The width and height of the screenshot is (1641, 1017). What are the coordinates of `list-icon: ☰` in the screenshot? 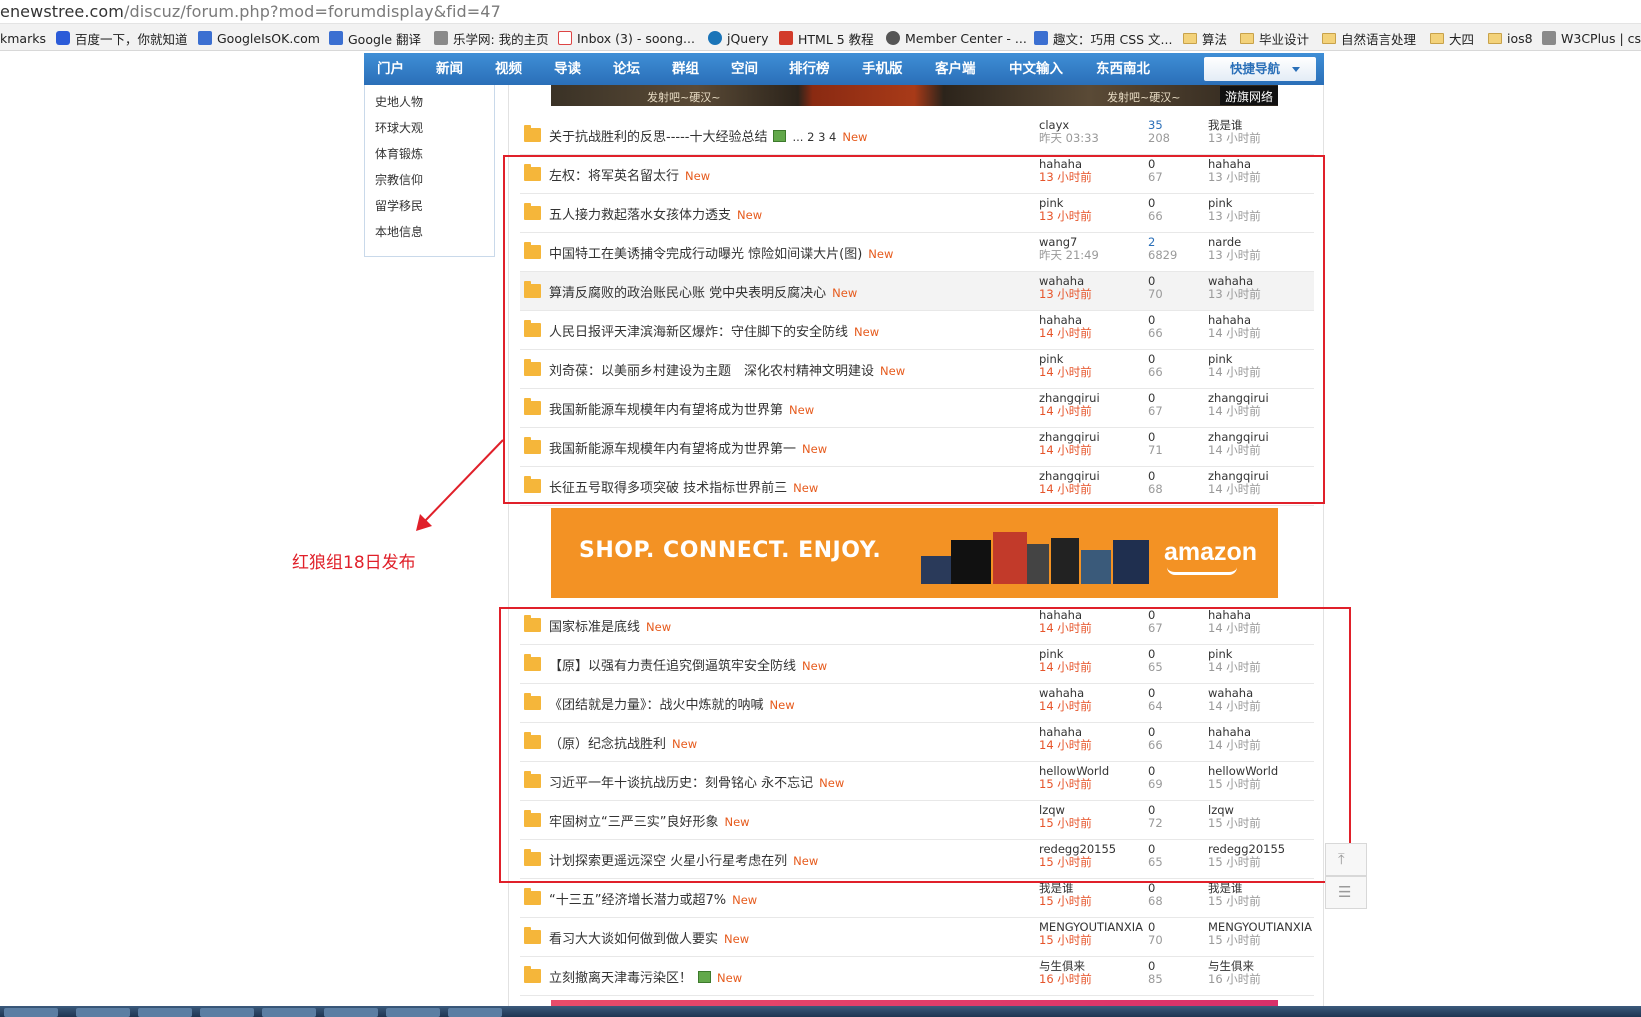 It's located at (1345, 892).